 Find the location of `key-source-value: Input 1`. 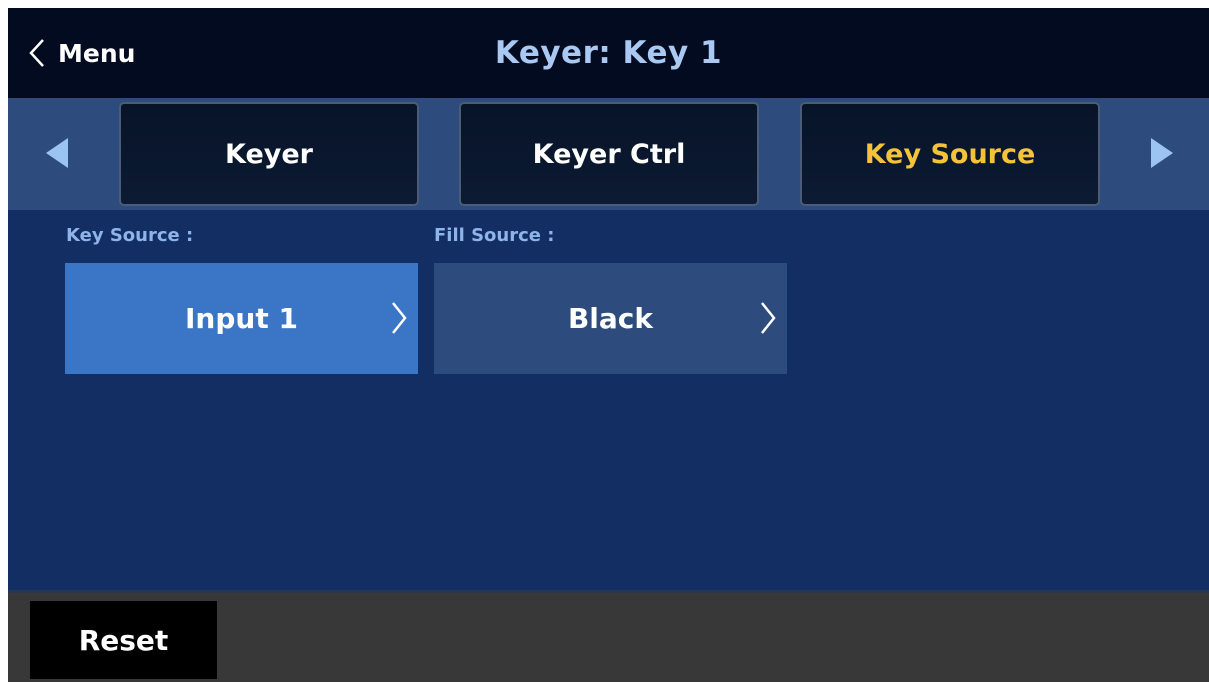

key-source-value: Input 1 is located at coordinates (241, 318).